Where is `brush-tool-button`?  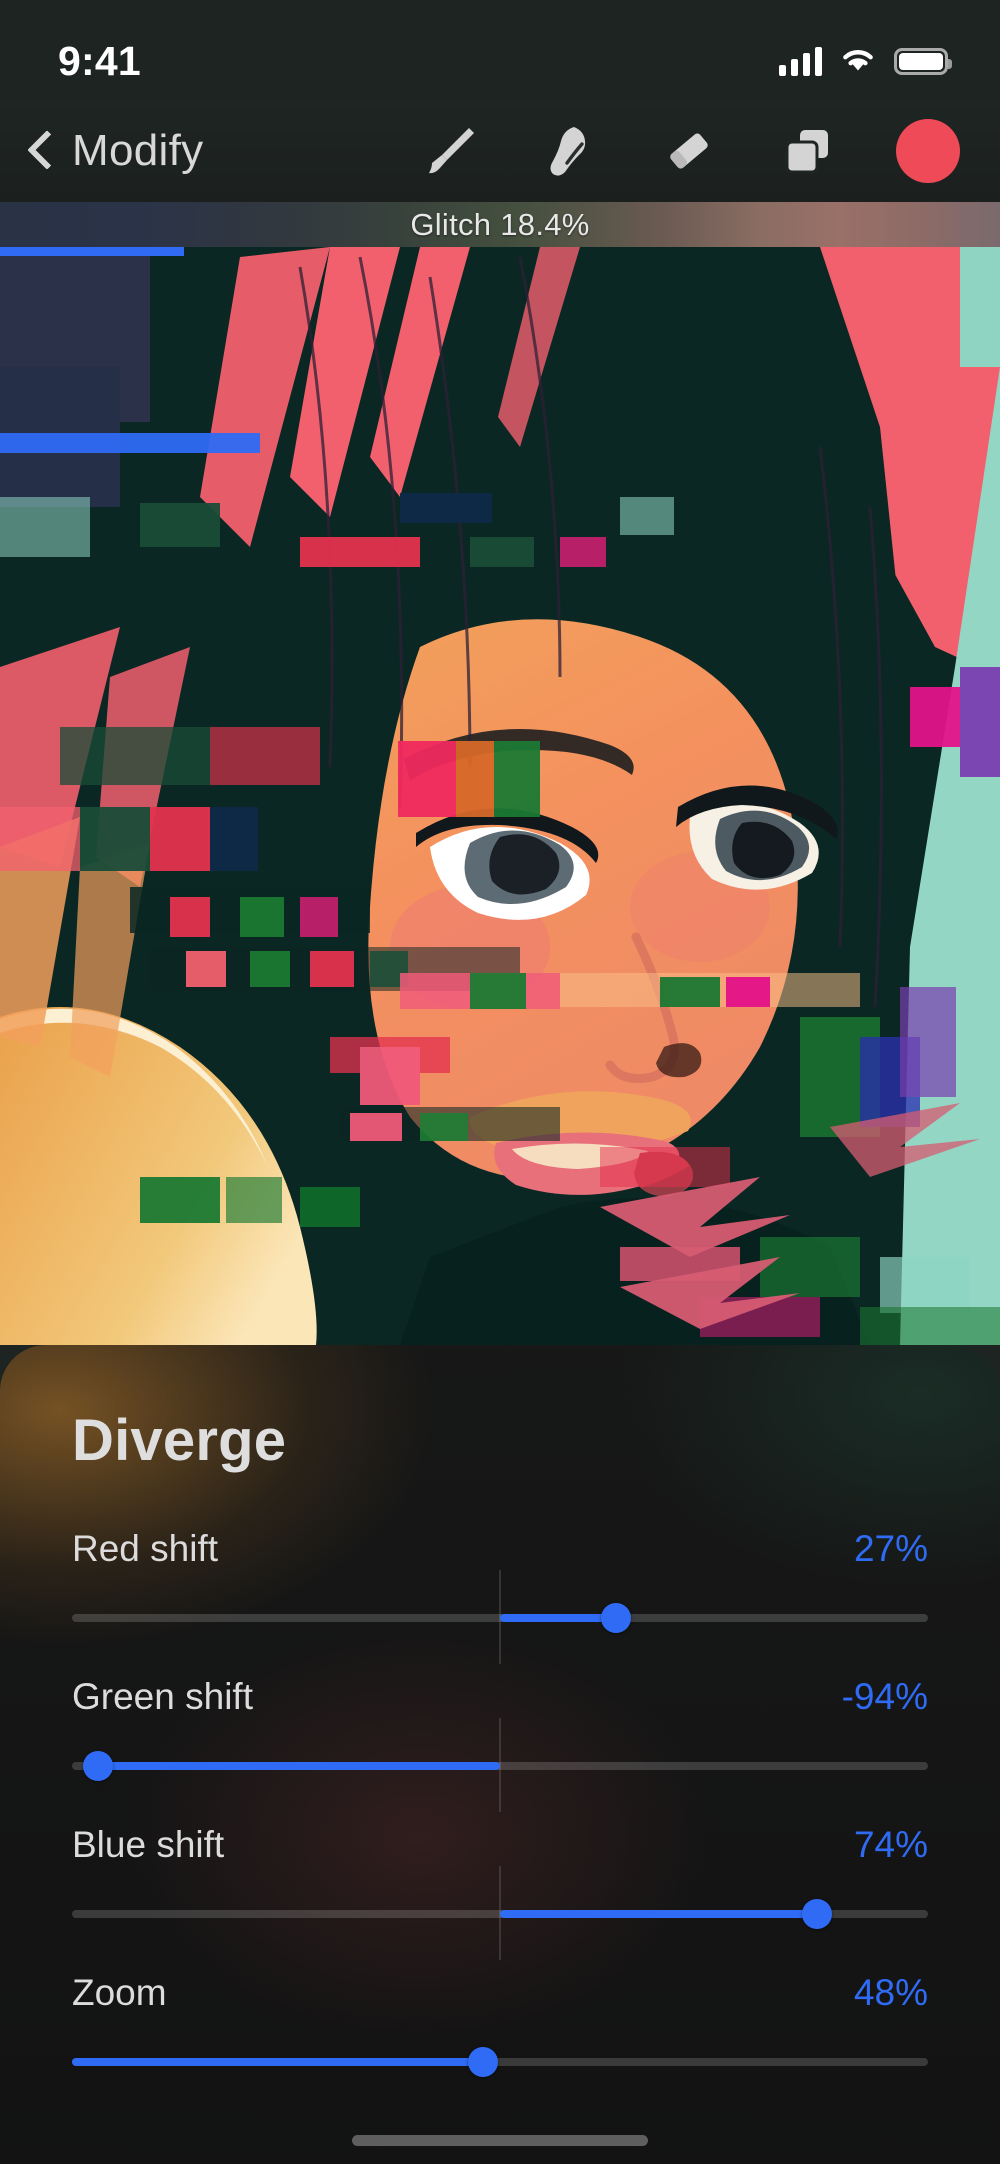 brush-tool-button is located at coordinates (451, 151).